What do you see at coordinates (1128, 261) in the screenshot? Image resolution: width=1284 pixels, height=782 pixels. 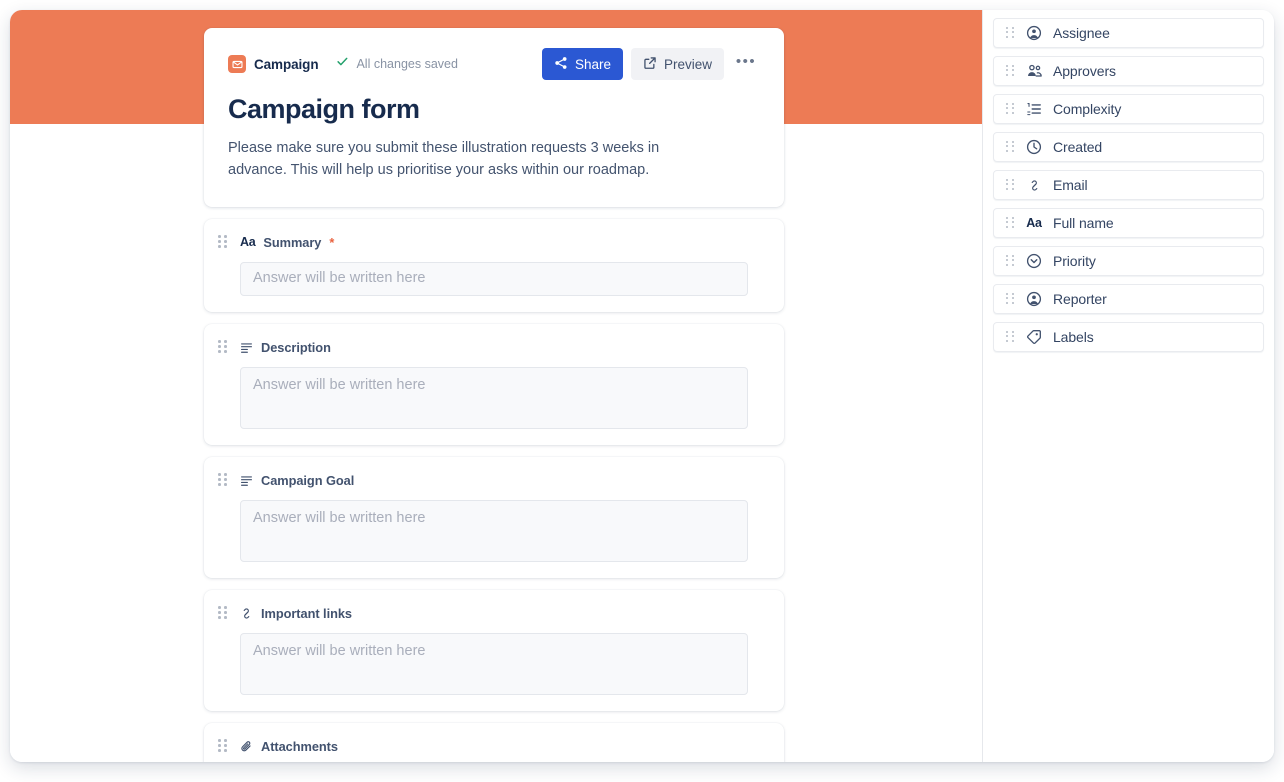 I see `field-library-item-priority: Priority` at bounding box center [1128, 261].